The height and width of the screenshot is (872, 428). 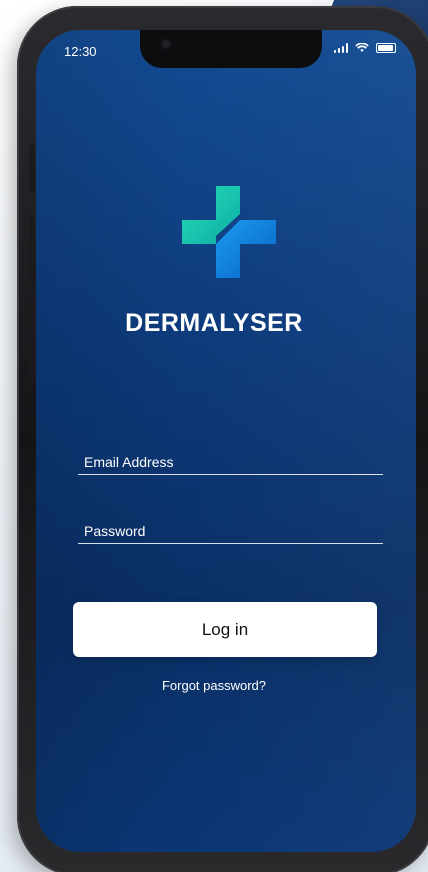 I want to click on status-icons, so click(x=365, y=48).